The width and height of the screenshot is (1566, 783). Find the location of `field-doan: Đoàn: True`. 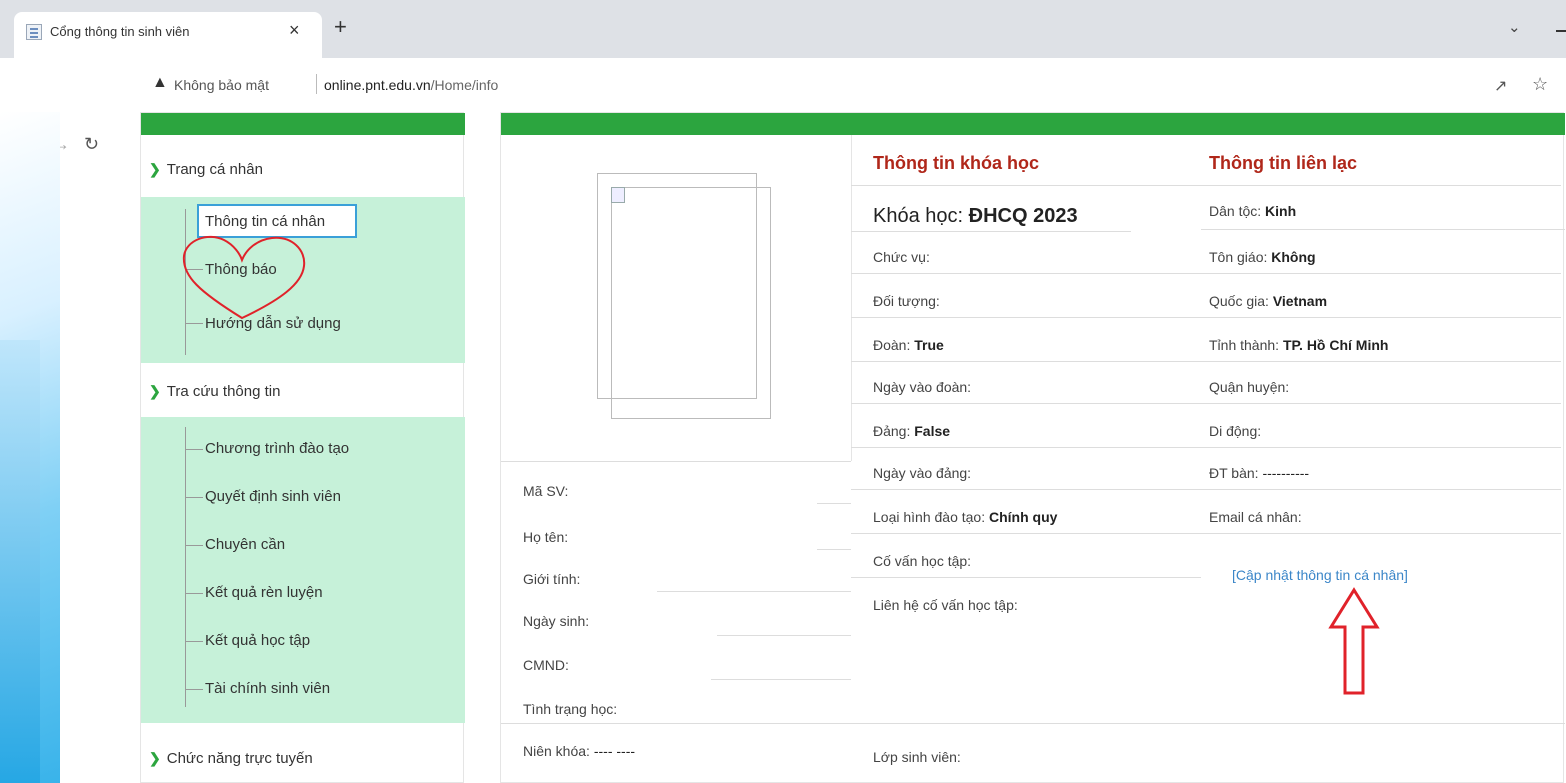

field-doan: Đoàn: True is located at coordinates (908, 345).